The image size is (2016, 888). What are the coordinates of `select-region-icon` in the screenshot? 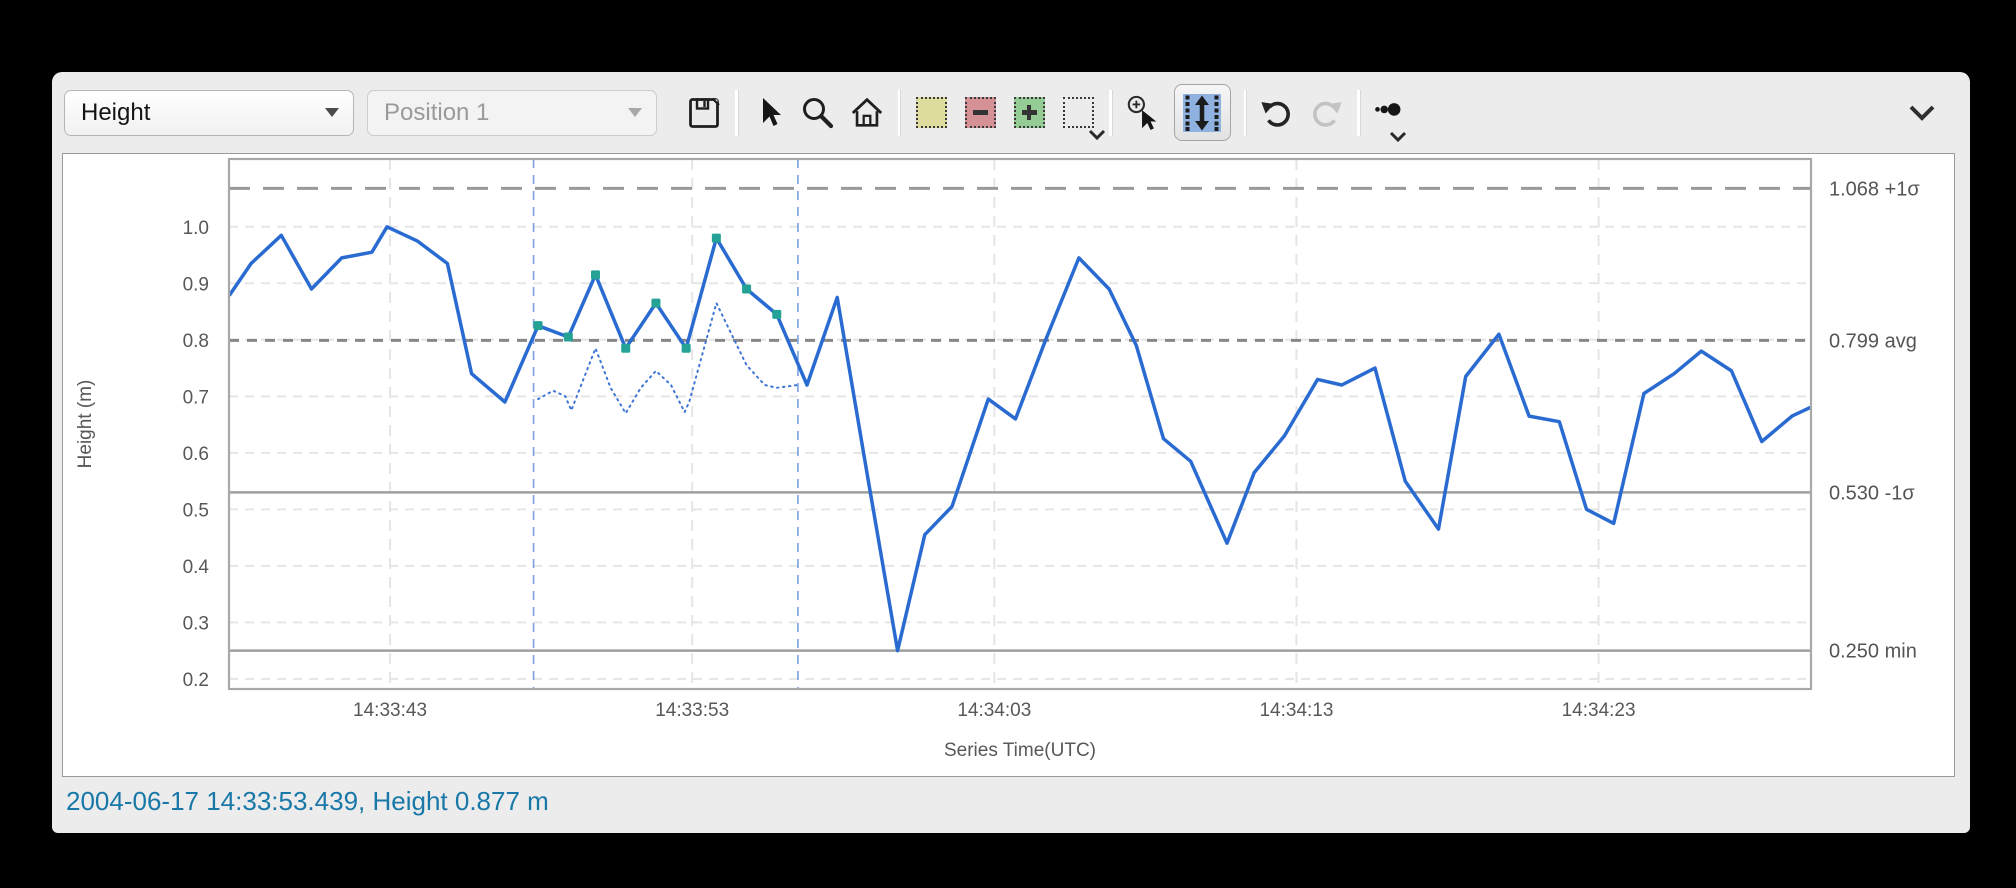 It's located at (931, 112).